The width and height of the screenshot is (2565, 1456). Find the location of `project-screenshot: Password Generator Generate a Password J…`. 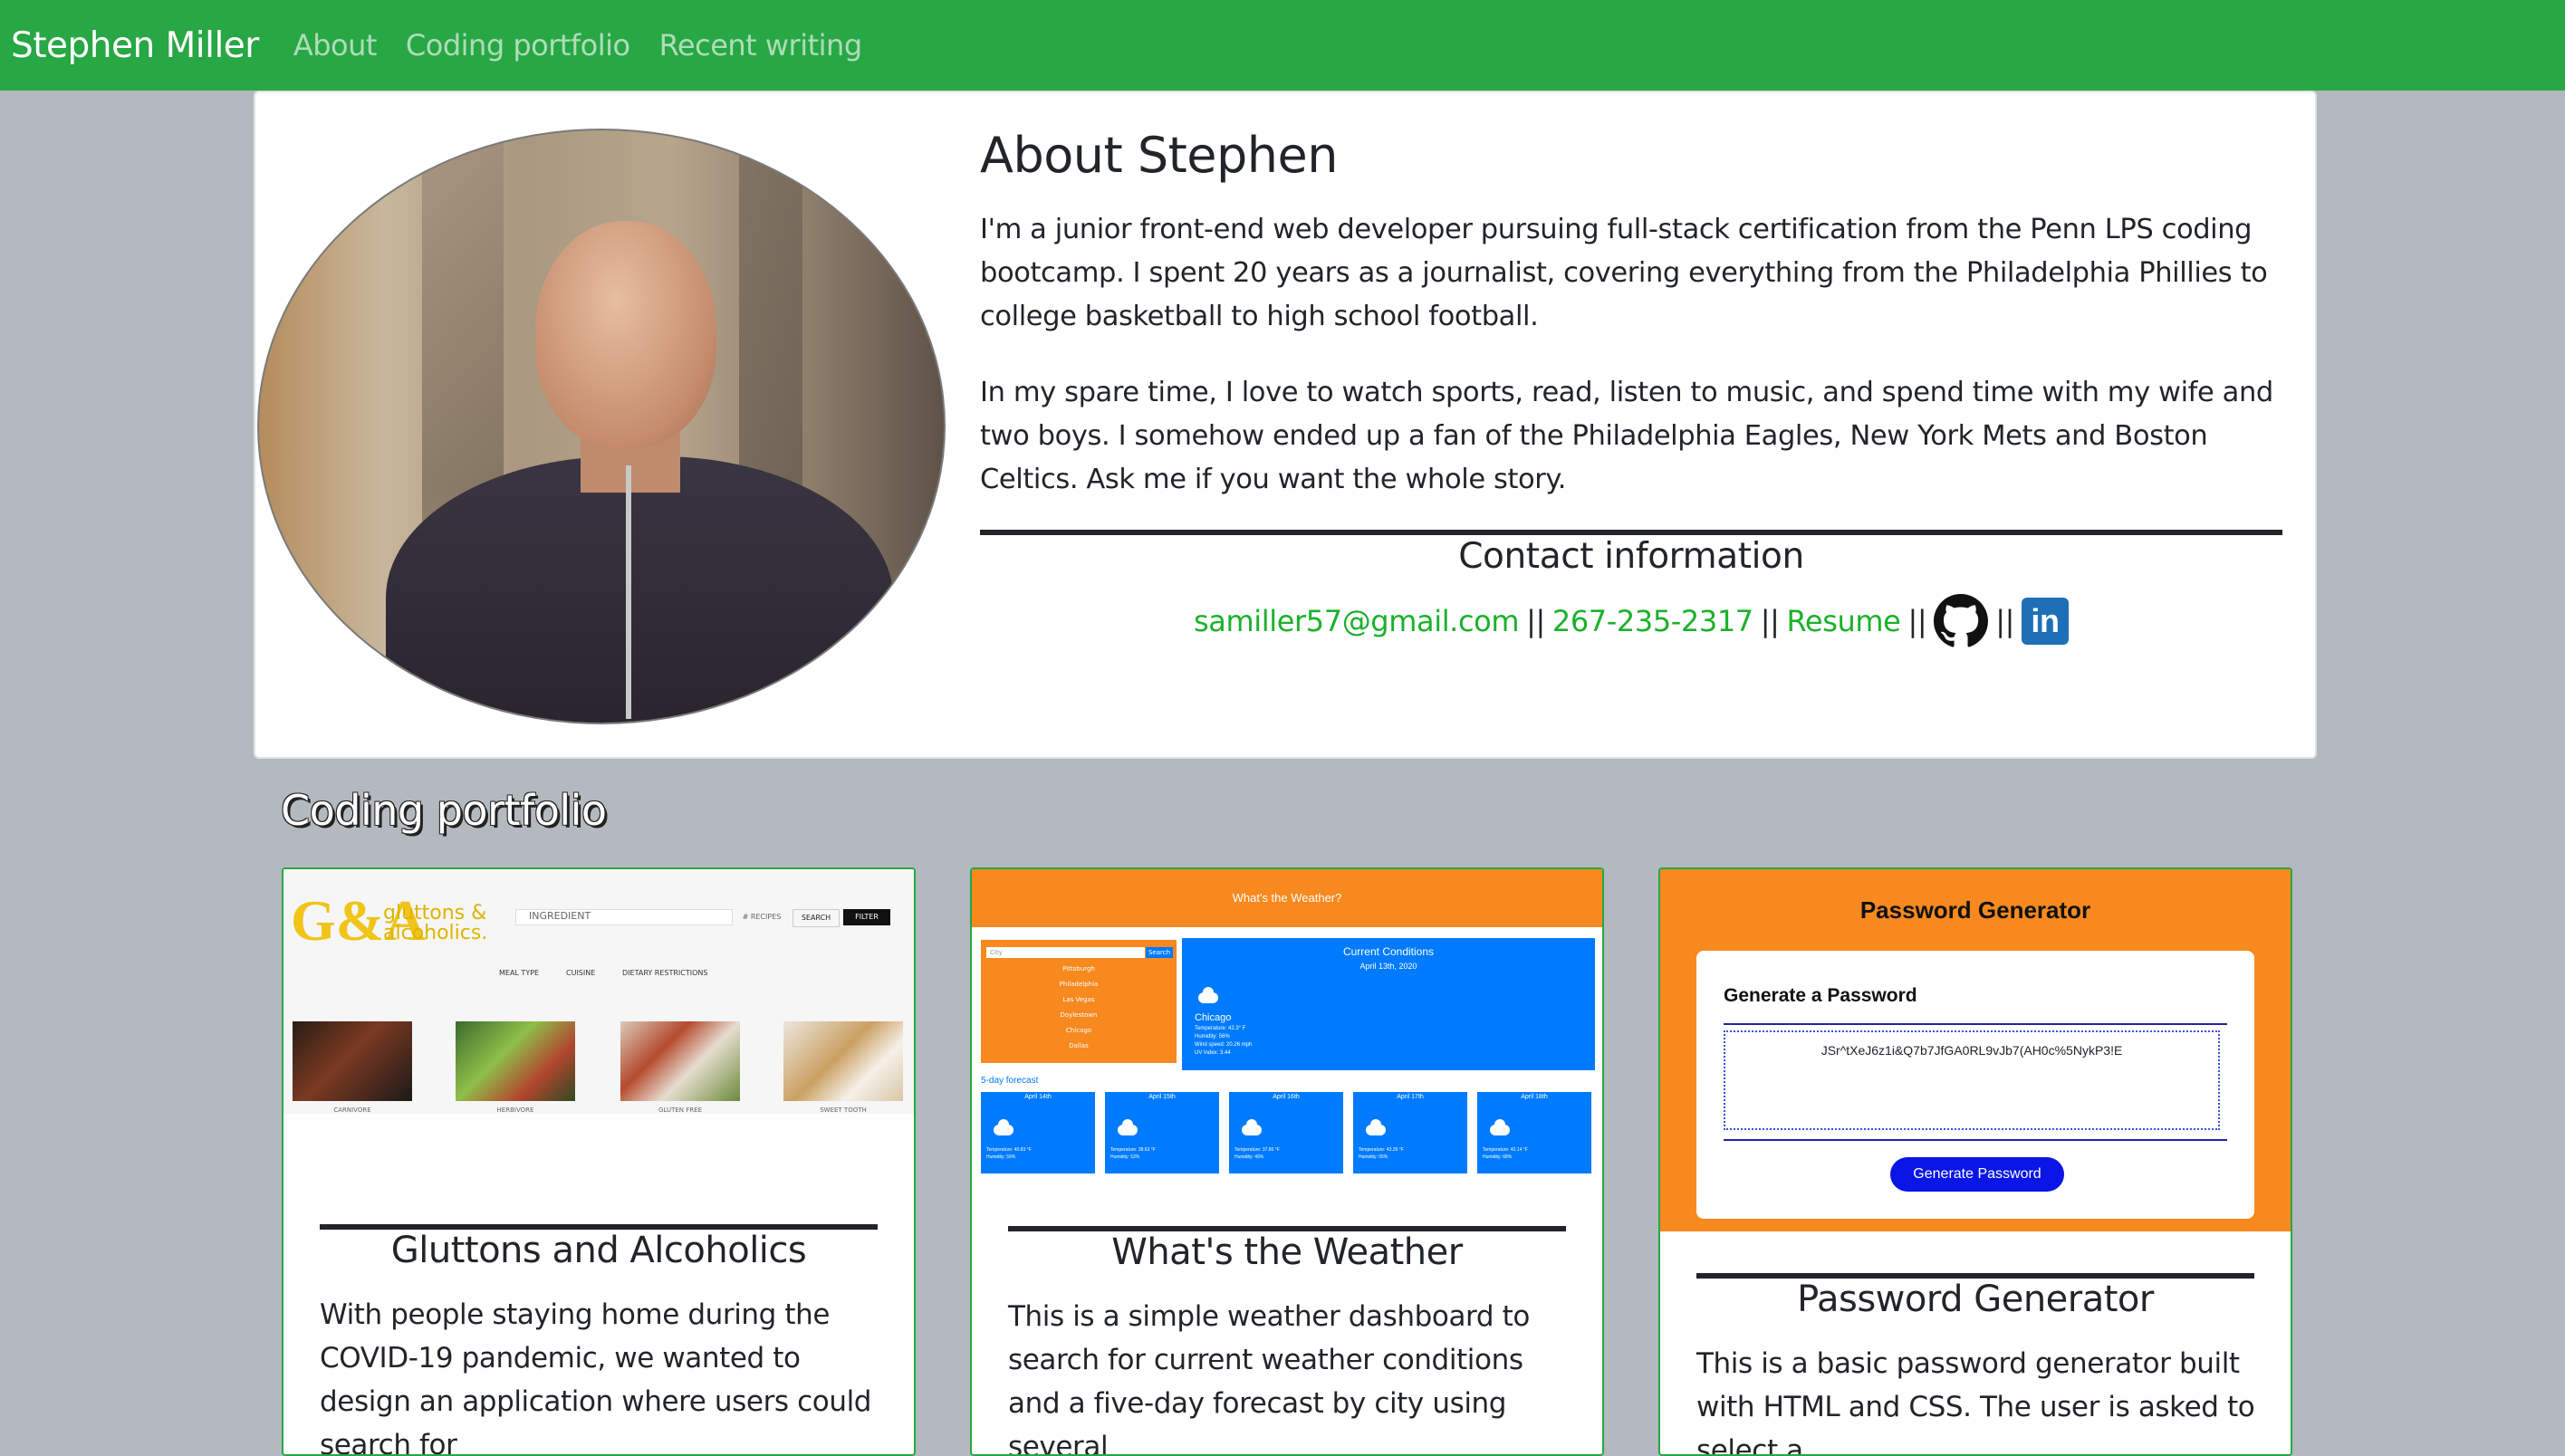

project-screenshot: Password Generator Generate a Password J… is located at coordinates (1975, 1050).